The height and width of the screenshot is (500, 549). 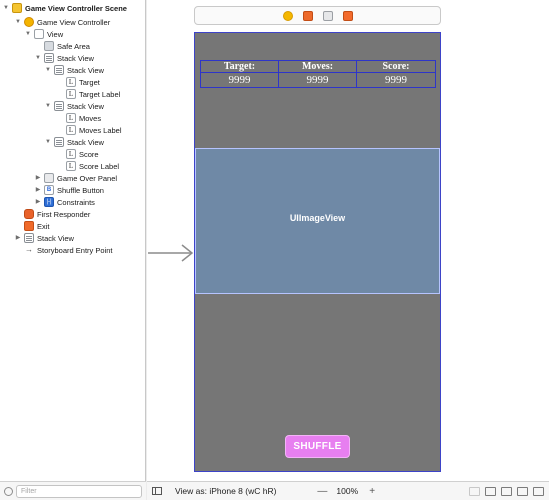 What do you see at coordinates (239, 80) in the screenshot?
I see `target-value-label: 9999` at bounding box center [239, 80].